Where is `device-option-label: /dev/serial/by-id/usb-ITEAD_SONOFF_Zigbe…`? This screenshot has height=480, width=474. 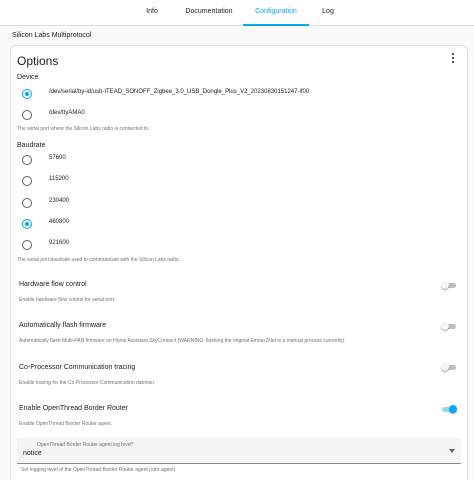 device-option-label: /dev/serial/by-id/usb-ITEAD_SONOFF_Zigbe… is located at coordinates (179, 92).